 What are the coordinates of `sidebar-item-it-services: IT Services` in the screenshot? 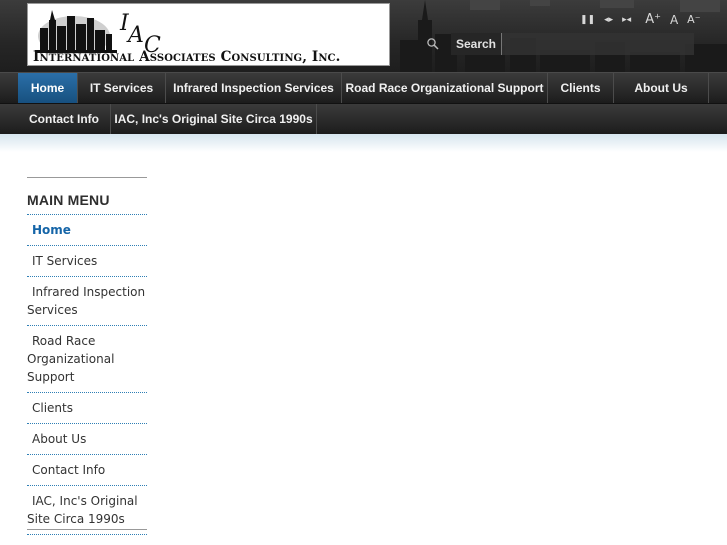 It's located at (87, 261).